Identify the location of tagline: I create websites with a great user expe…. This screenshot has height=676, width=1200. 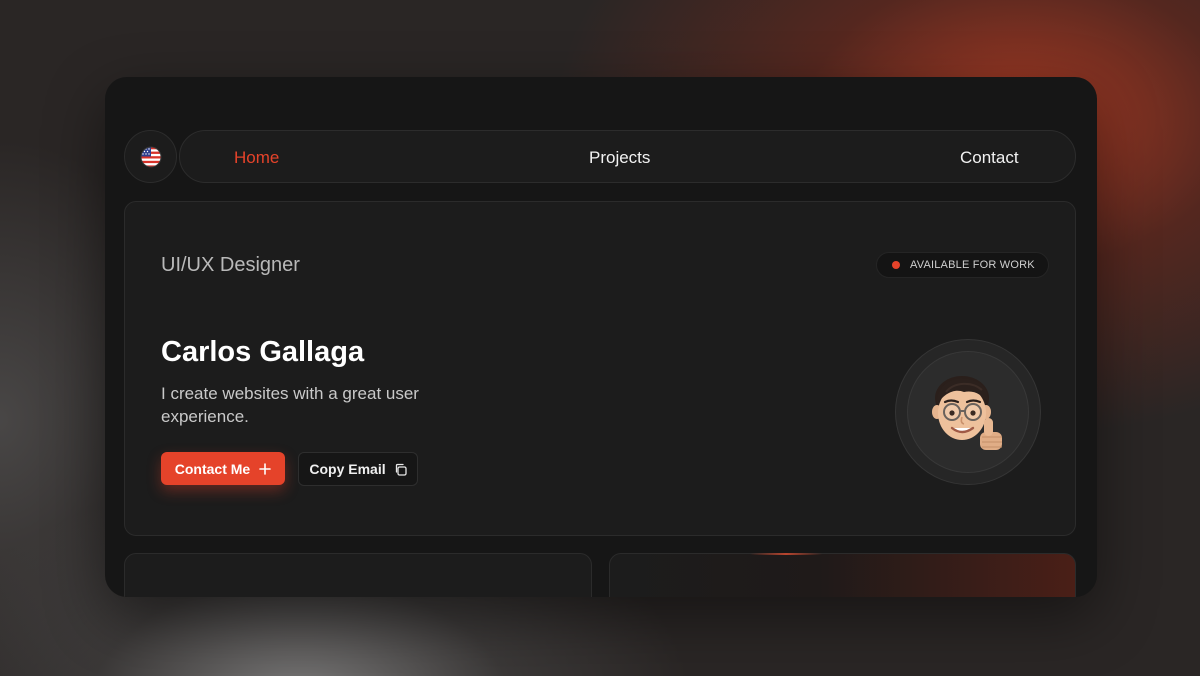
(290, 405).